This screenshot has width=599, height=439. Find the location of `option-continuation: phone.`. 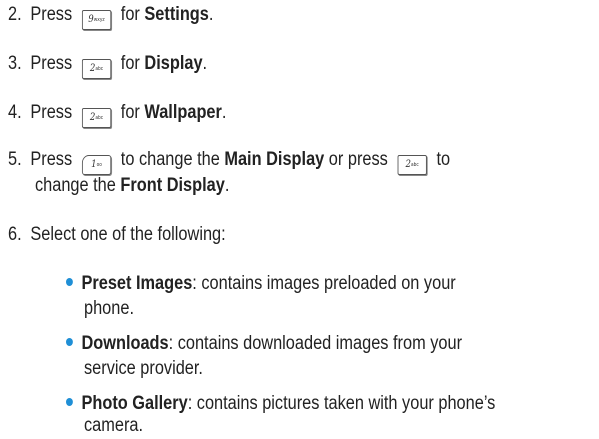

option-continuation: phone. is located at coordinates (109, 308).